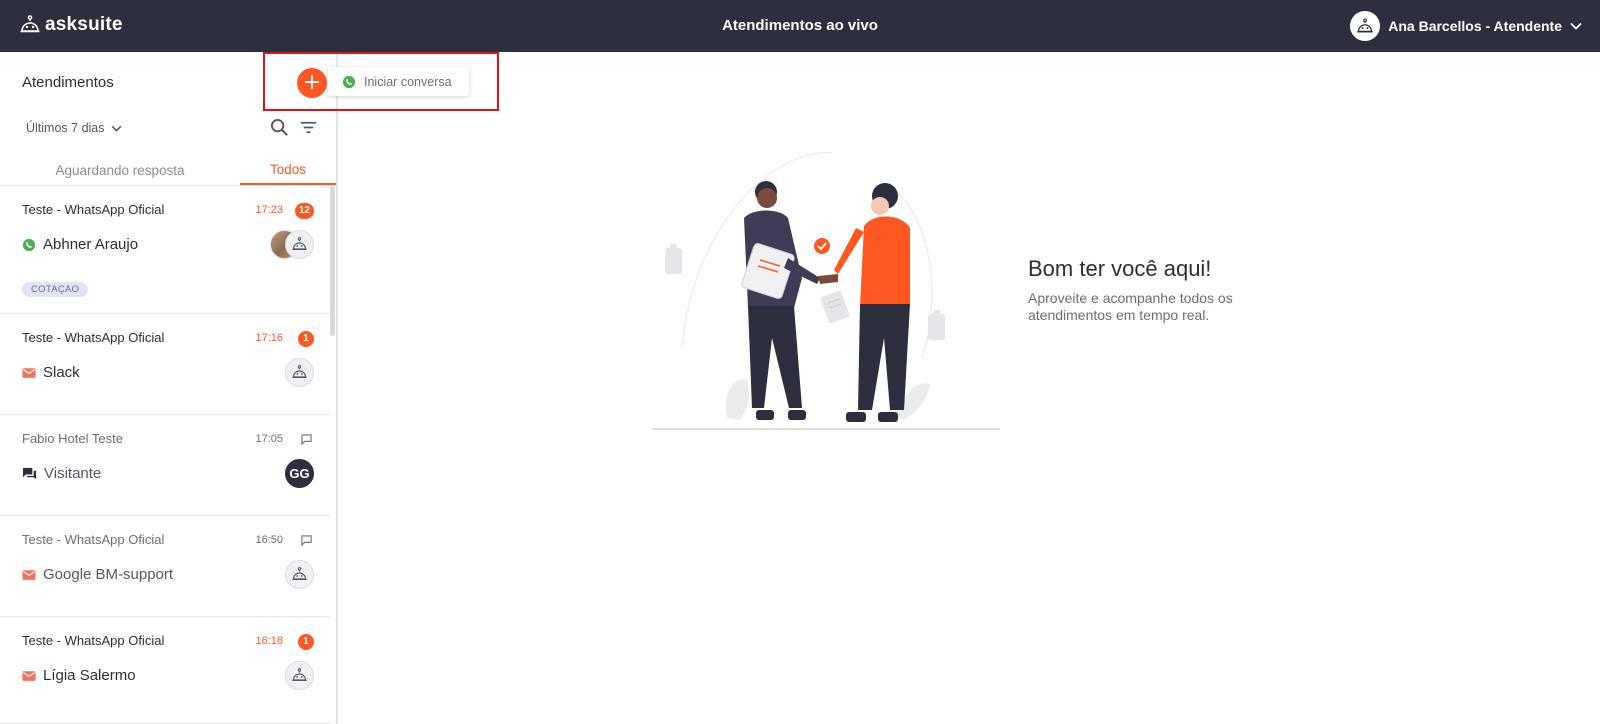 The height and width of the screenshot is (724, 1600). I want to click on conversation-contact: Google BM-support, so click(97, 574).